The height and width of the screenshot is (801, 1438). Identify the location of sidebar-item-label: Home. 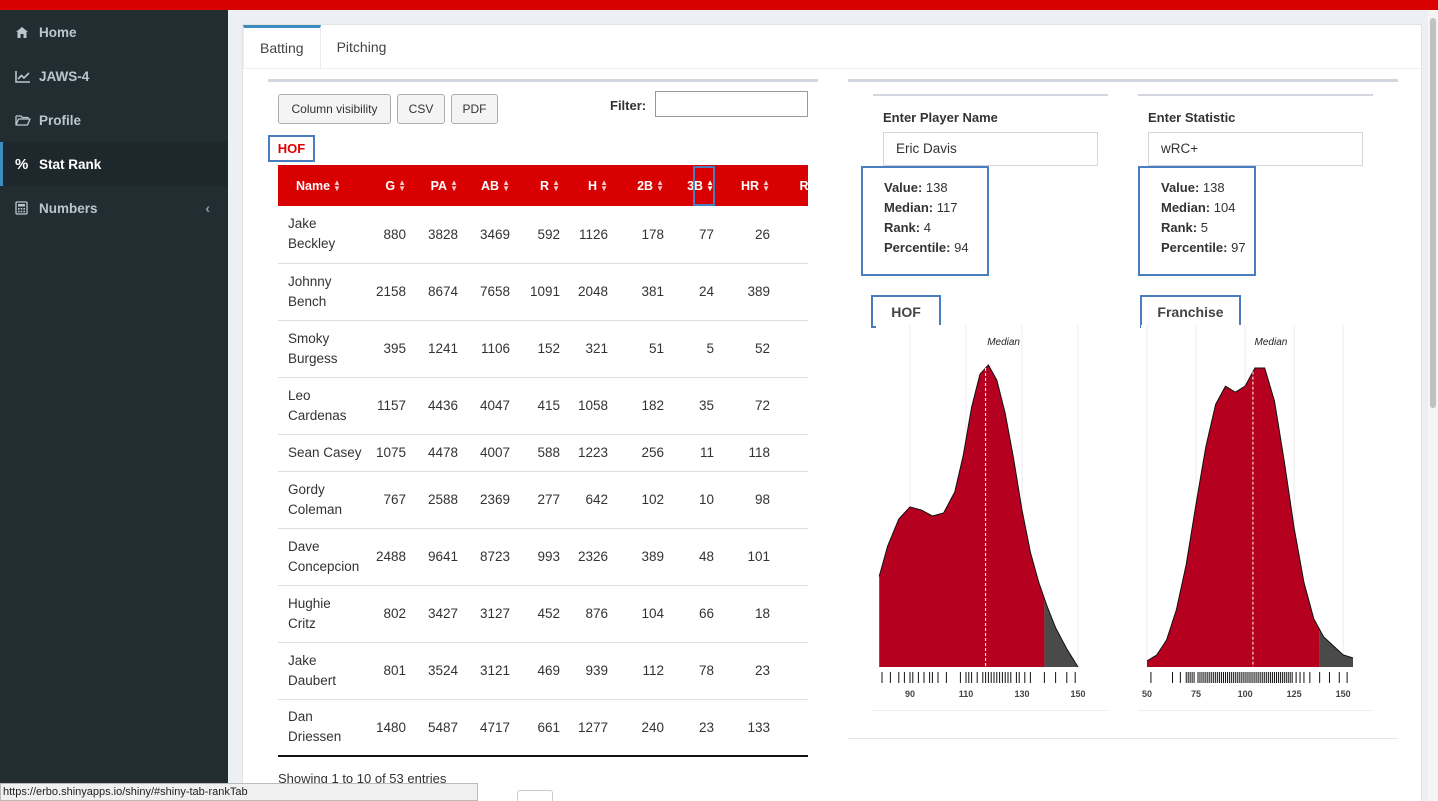
(58, 32).